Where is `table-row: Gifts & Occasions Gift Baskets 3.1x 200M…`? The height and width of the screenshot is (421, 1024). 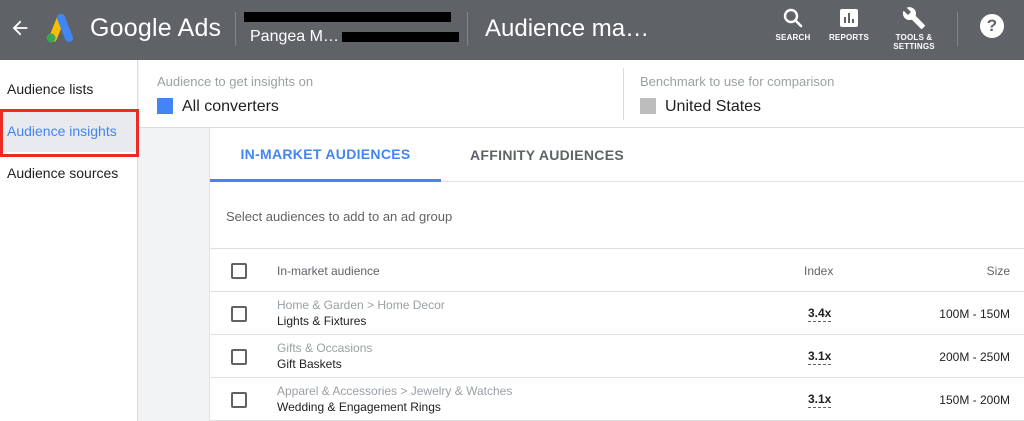 table-row: Gifts & Occasions Gift Baskets 3.1x 200M… is located at coordinates (617, 356).